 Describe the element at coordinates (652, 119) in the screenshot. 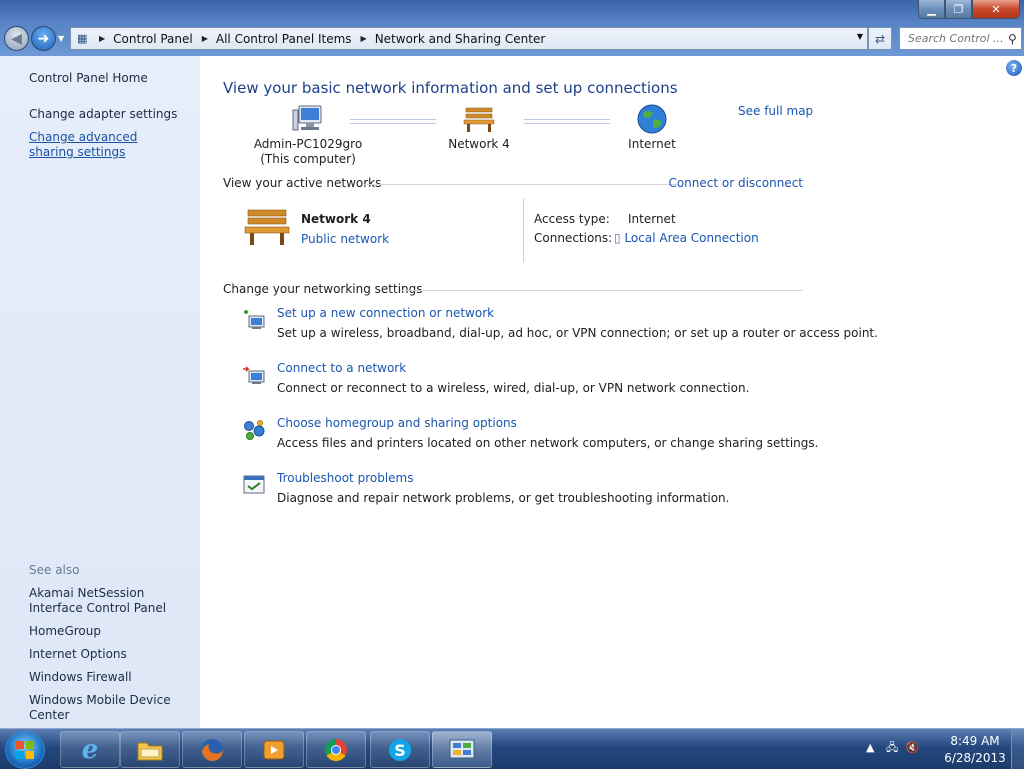

I see `globe-icon` at that location.